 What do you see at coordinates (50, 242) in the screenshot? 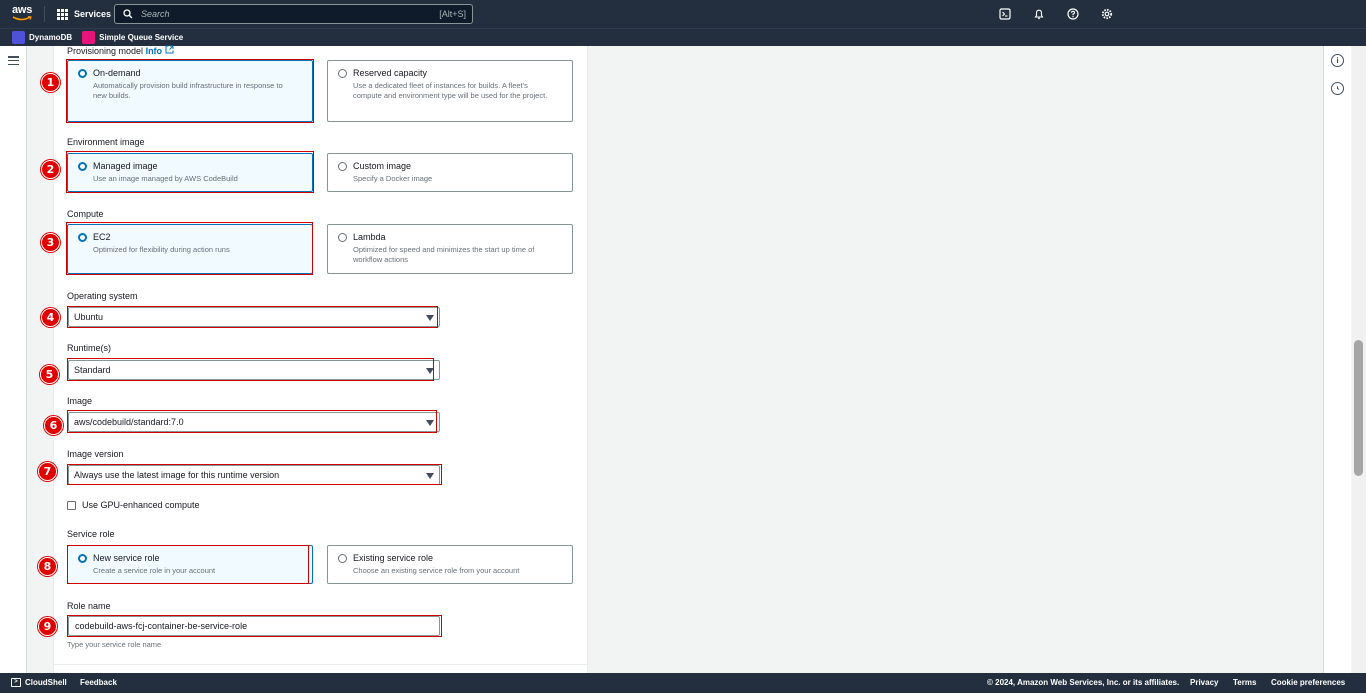
I see `step-badge-3: 3` at bounding box center [50, 242].